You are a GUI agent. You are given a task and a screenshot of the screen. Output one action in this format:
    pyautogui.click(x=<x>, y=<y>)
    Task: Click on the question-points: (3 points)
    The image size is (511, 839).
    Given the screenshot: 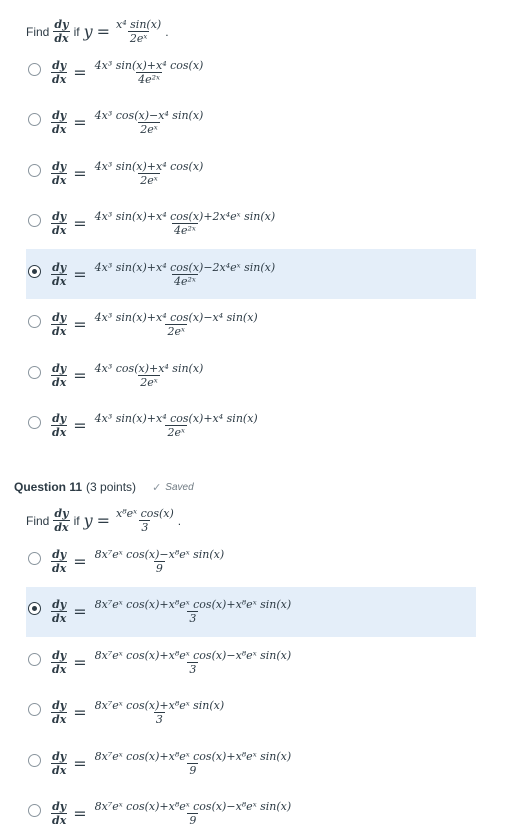 What is the action you would take?
    pyautogui.click(x=111, y=487)
    